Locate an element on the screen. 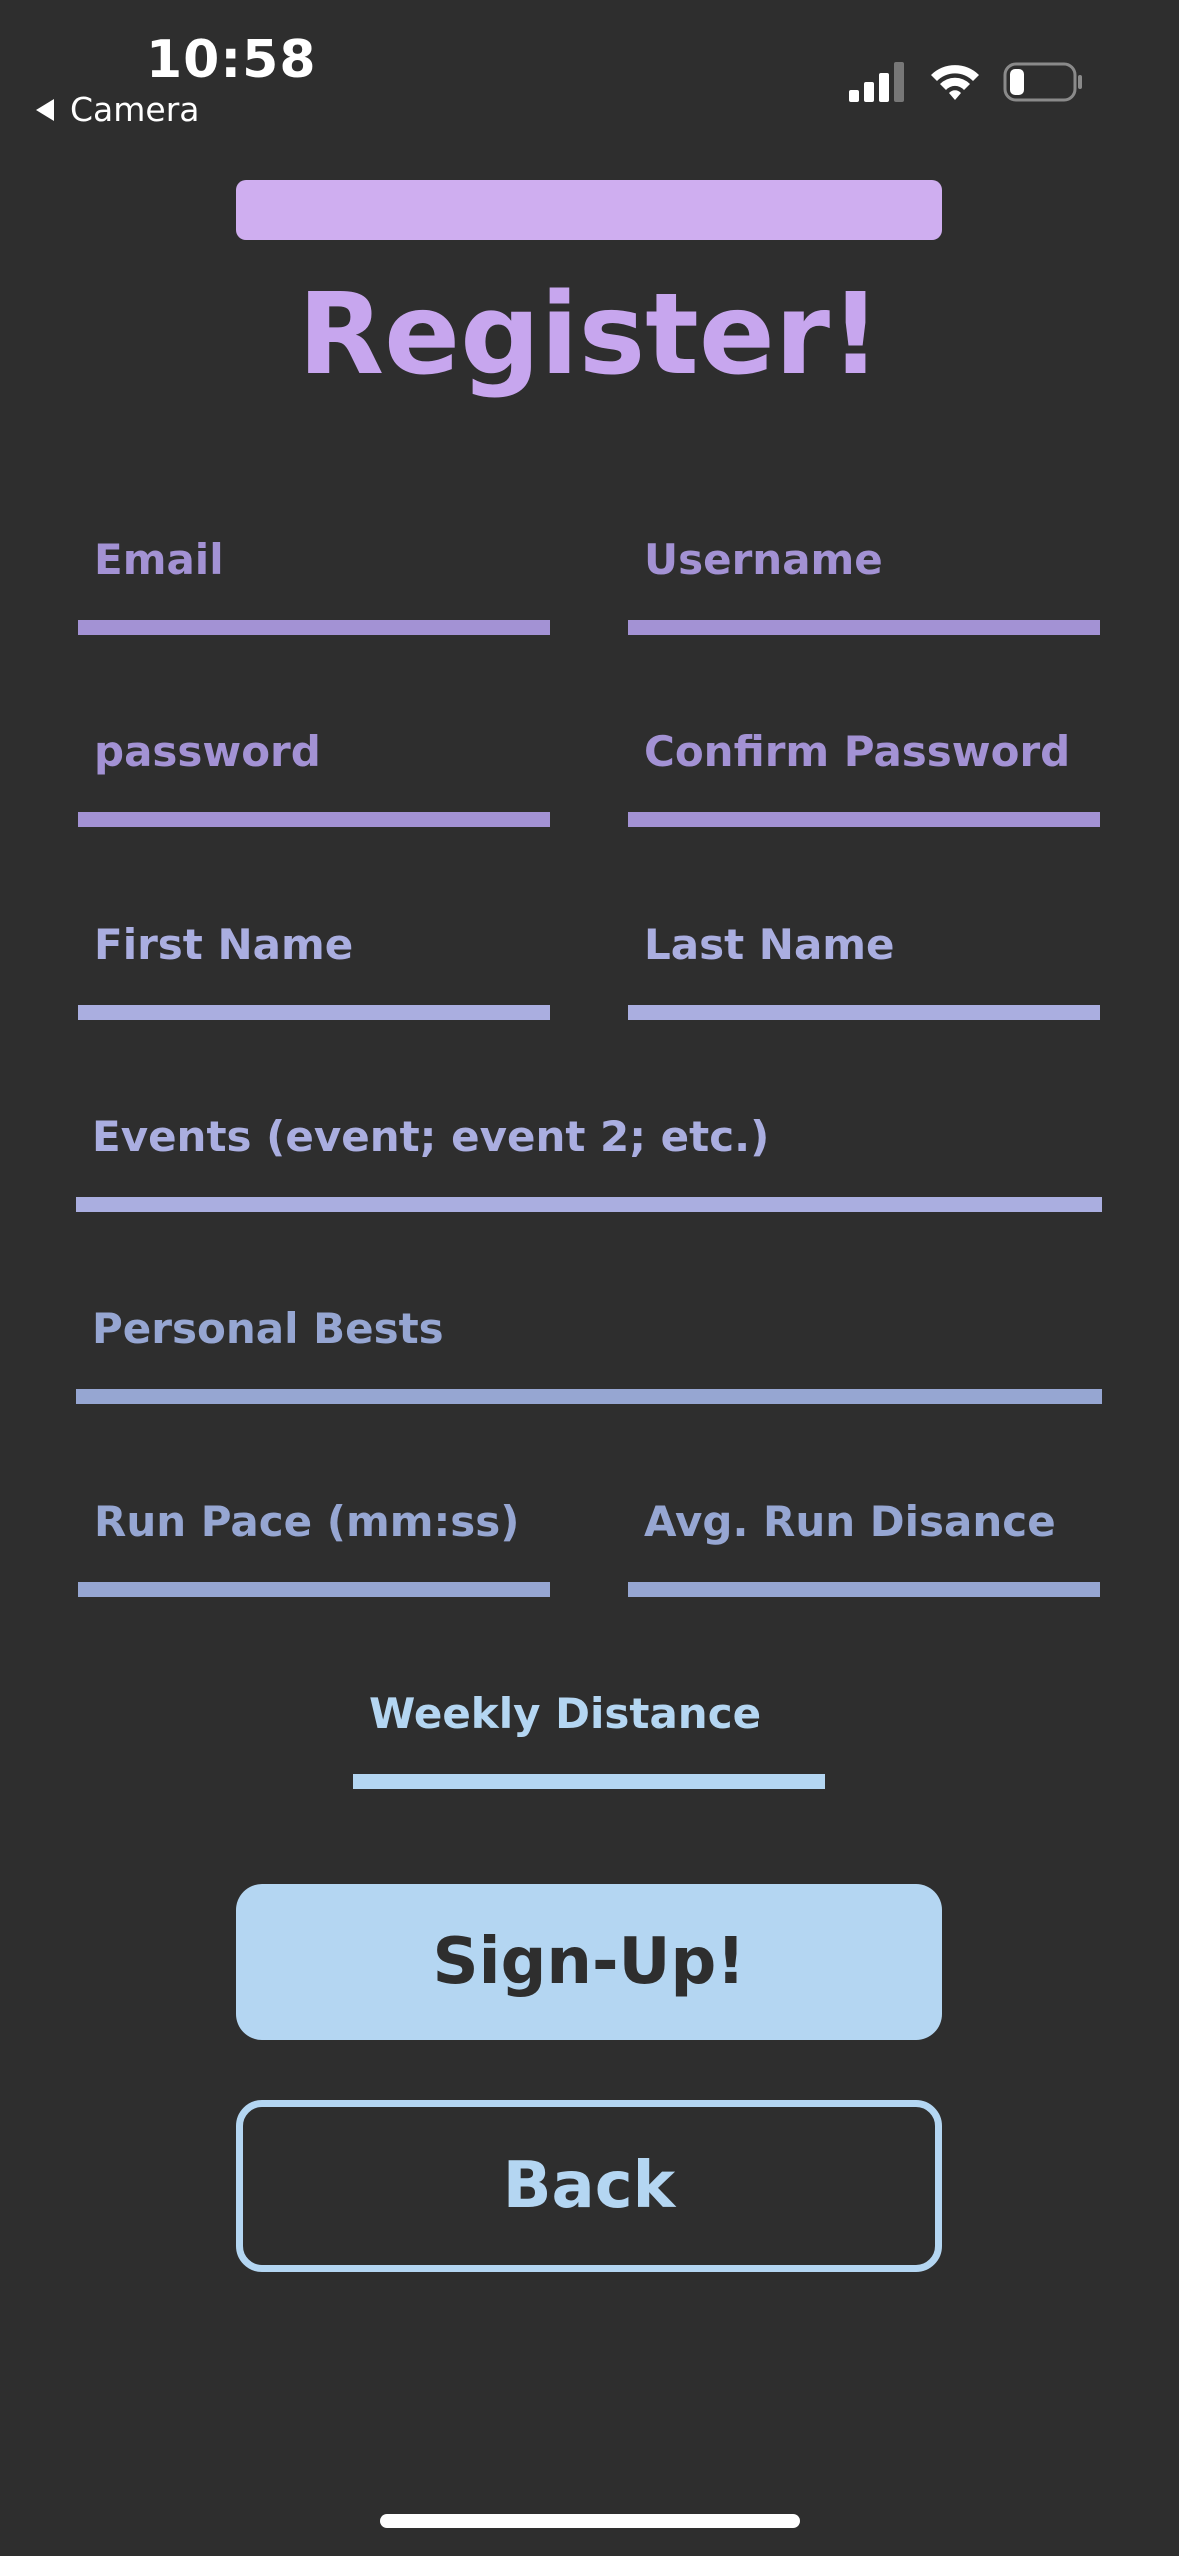 The height and width of the screenshot is (2556, 1179). signup-button: Sign-Up! is located at coordinates (589, 1962).